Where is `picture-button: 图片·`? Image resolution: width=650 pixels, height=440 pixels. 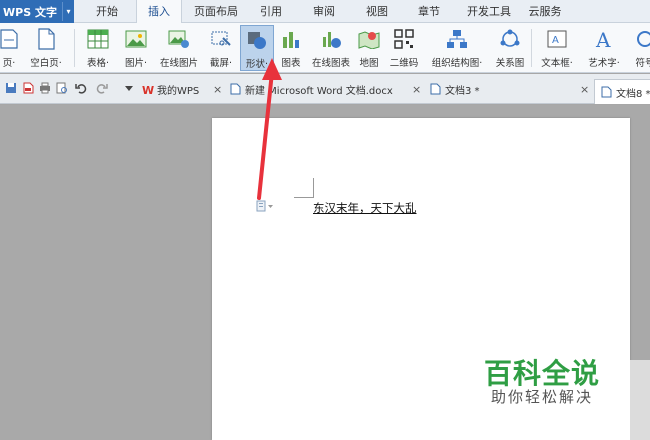 picture-button: 图片· is located at coordinates (136, 48).